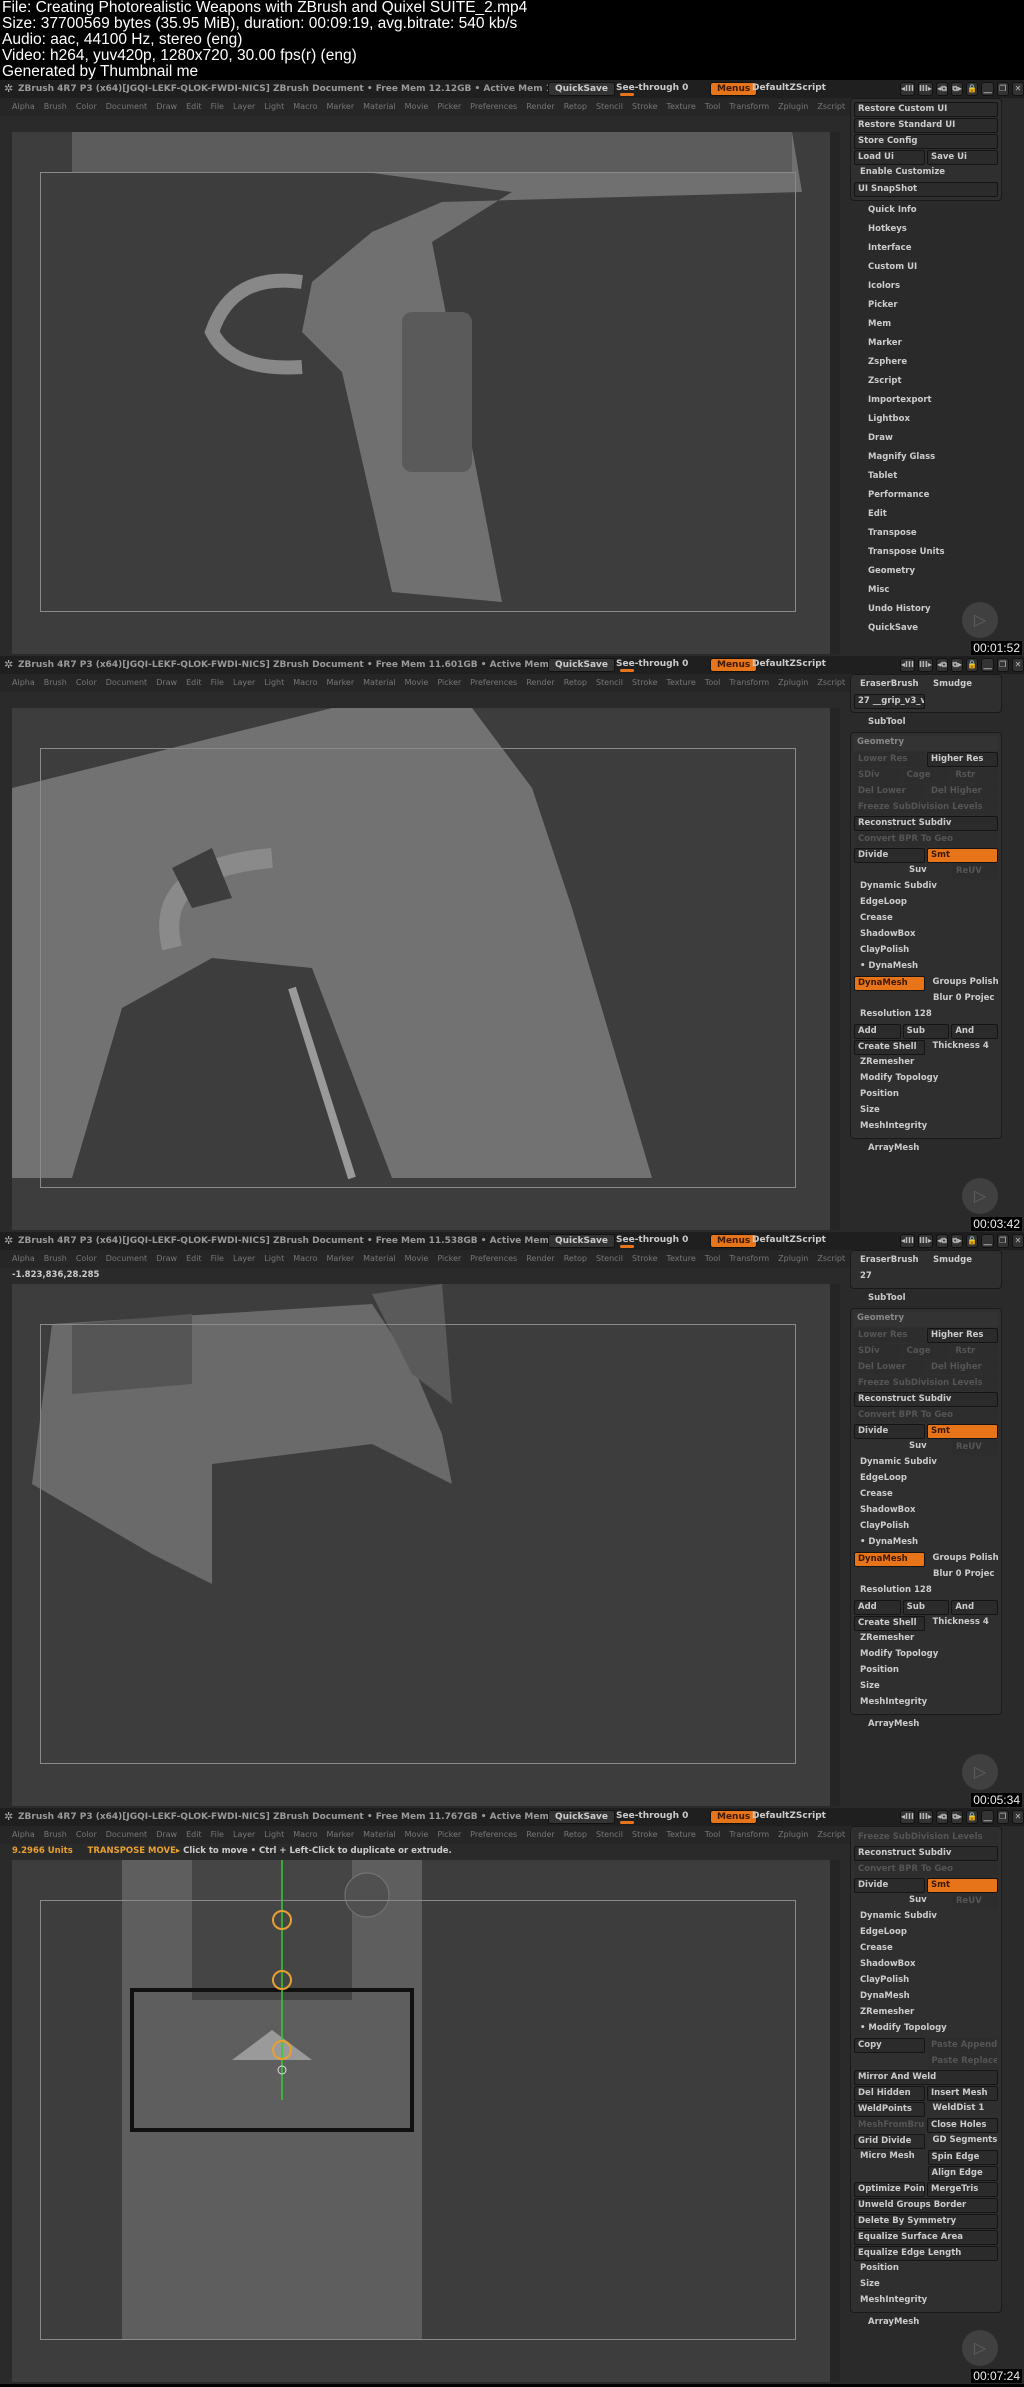 The height and width of the screenshot is (2387, 1024). What do you see at coordinates (926, 2077) in the screenshot?
I see `mirror-and-weld-button: Mirror And Weld` at bounding box center [926, 2077].